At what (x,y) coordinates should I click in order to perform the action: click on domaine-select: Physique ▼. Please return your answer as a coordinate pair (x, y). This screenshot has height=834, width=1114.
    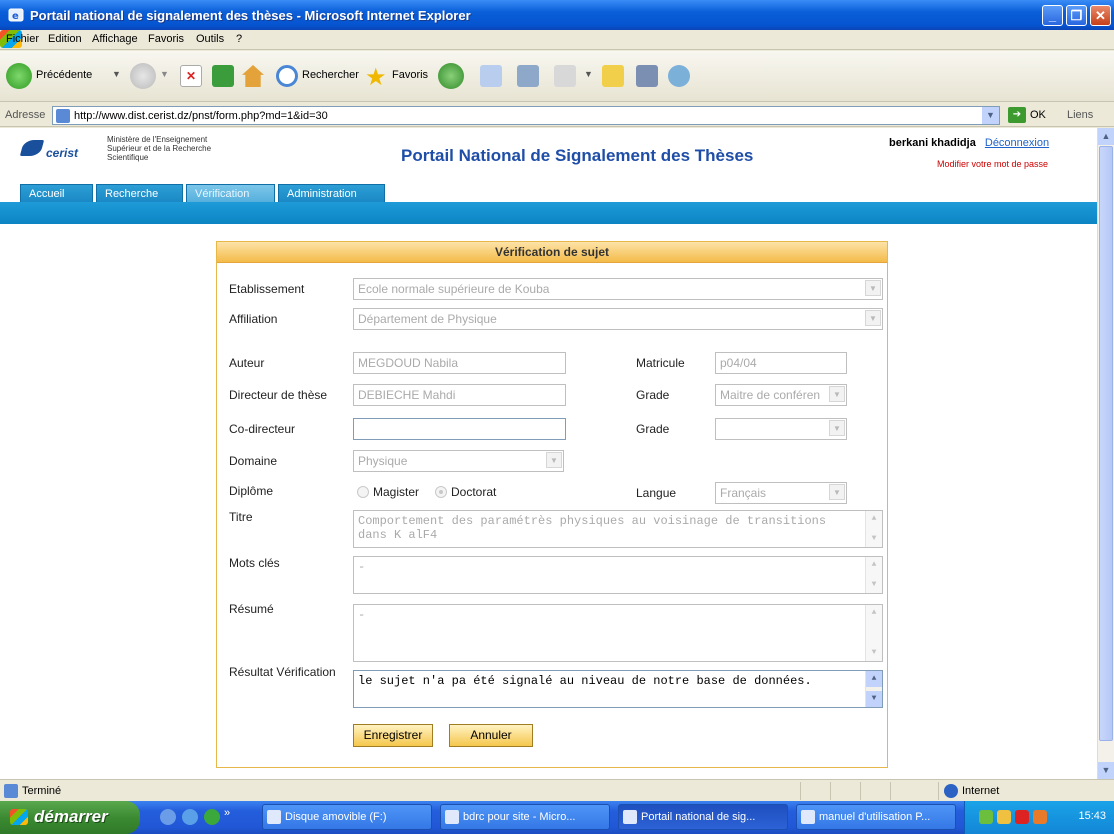
    Looking at the image, I should click on (458, 461).